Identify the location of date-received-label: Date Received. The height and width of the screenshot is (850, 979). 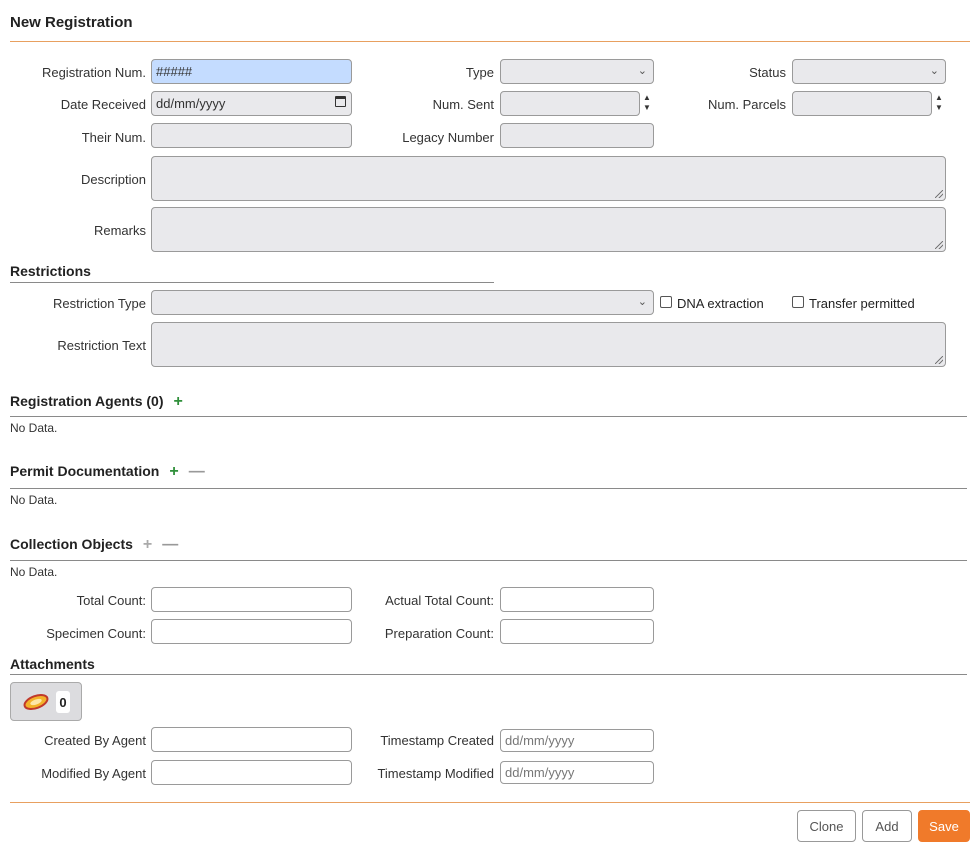
(103, 104).